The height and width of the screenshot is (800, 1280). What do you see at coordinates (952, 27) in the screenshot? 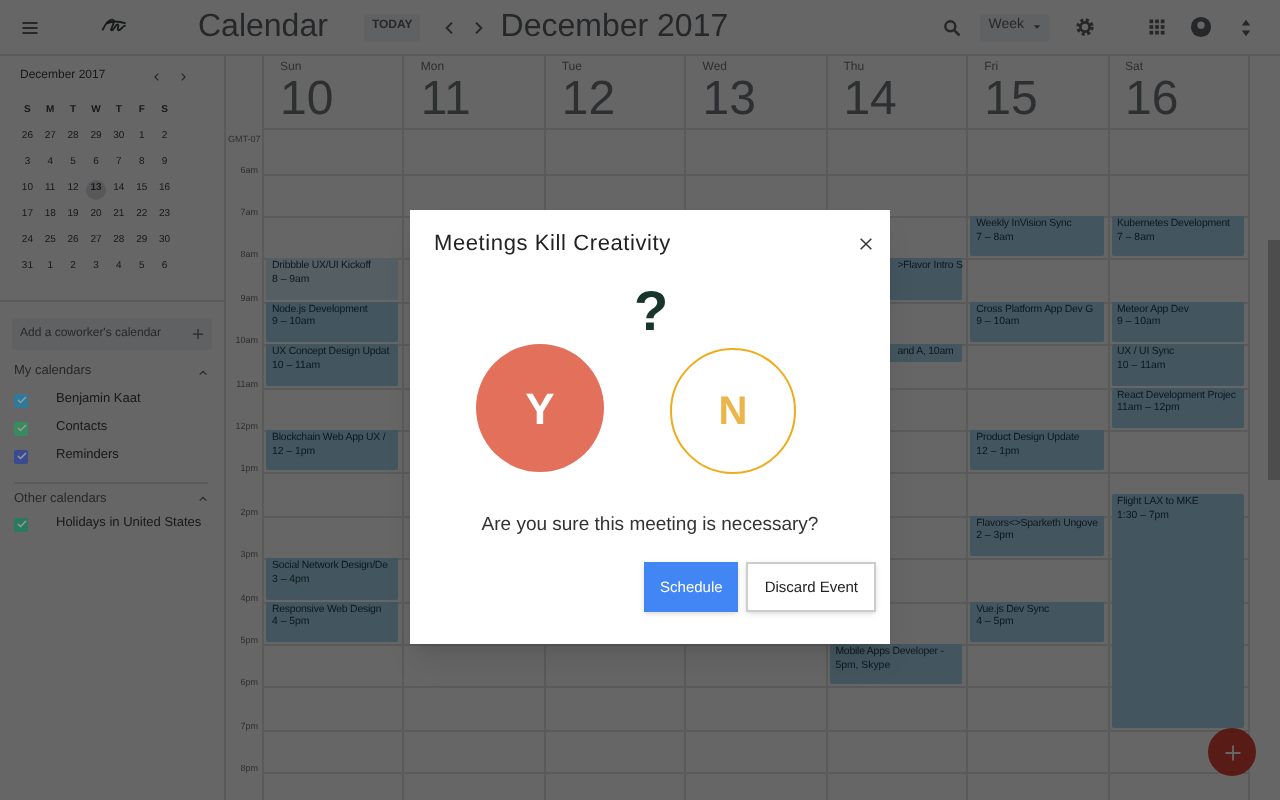
I see `search-icon` at bounding box center [952, 27].